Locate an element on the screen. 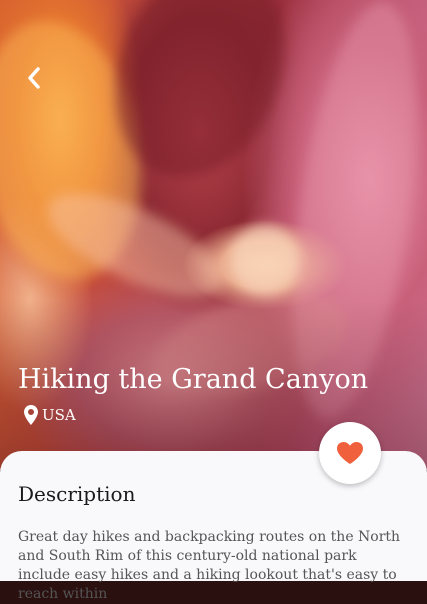  back-button is located at coordinates (34, 78).